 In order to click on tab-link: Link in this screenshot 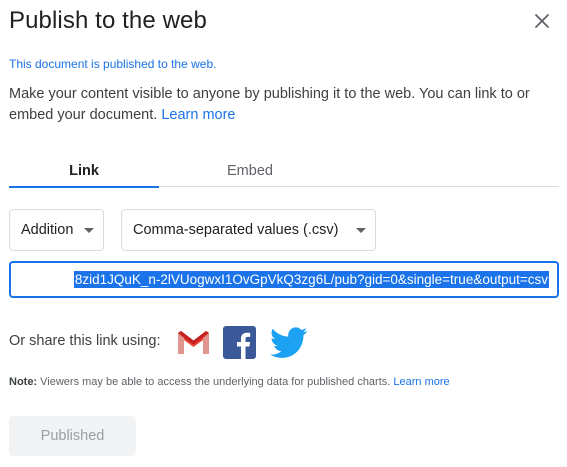, I will do `click(84, 174)`.